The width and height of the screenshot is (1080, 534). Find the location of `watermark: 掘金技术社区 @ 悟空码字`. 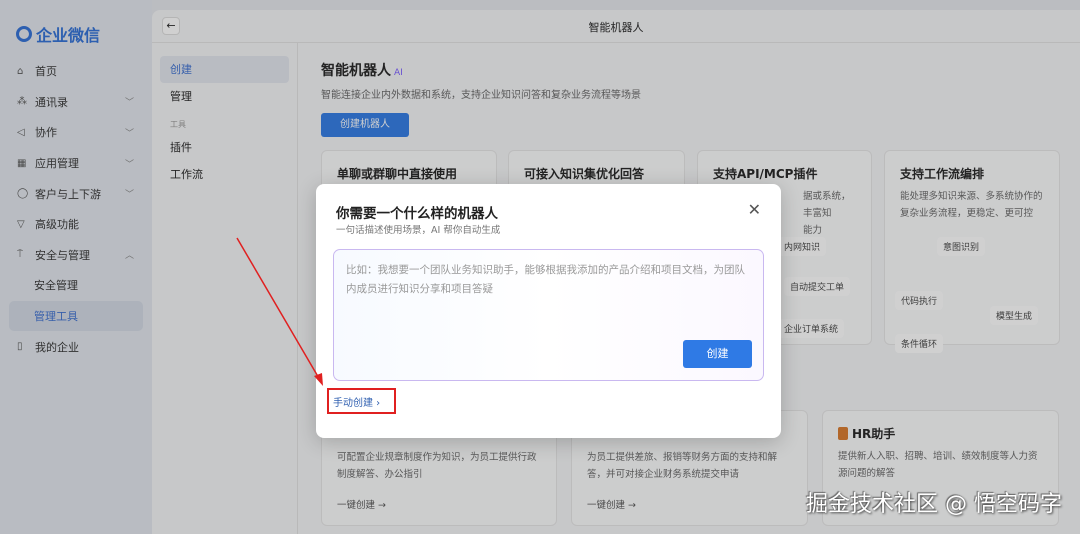

watermark: 掘金技术社区 @ 悟空码字 is located at coordinates (934, 504).